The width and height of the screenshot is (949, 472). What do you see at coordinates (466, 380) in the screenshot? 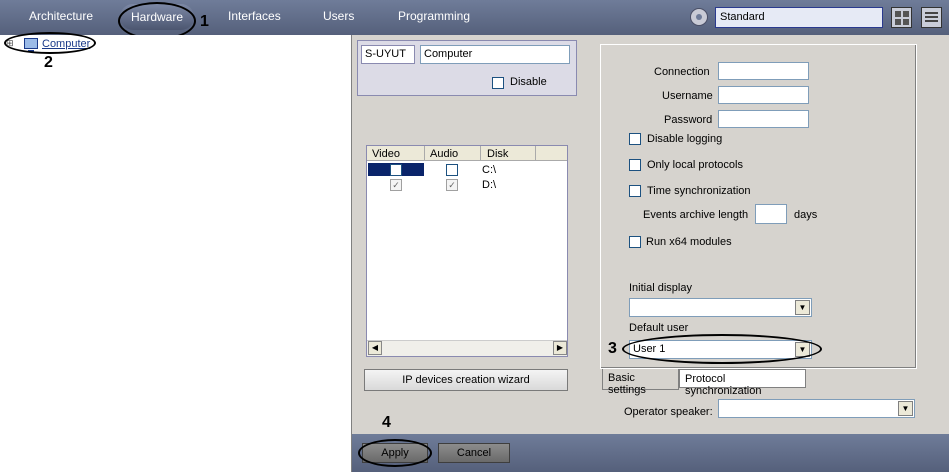
I see `ip-devices-wizard-button: IP devices creation wizard` at bounding box center [466, 380].